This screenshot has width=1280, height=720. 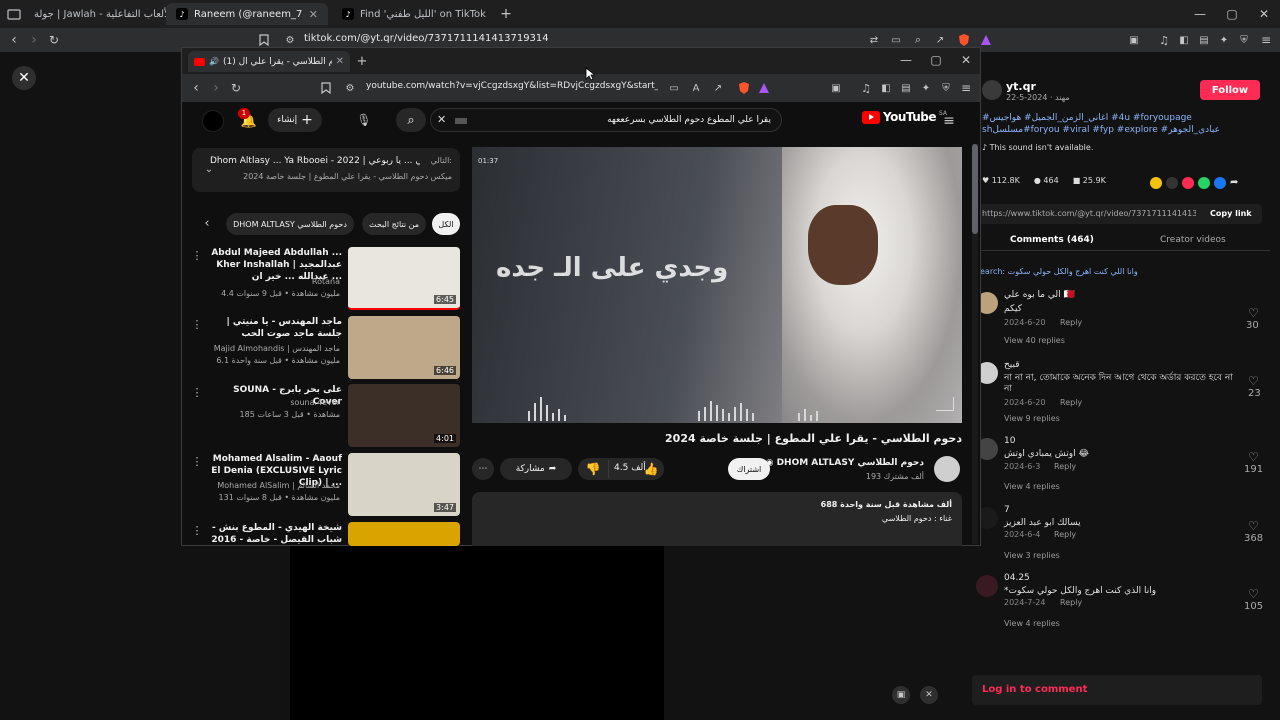 I want to click on channel-name: souna.4ever, so click(x=315, y=402).